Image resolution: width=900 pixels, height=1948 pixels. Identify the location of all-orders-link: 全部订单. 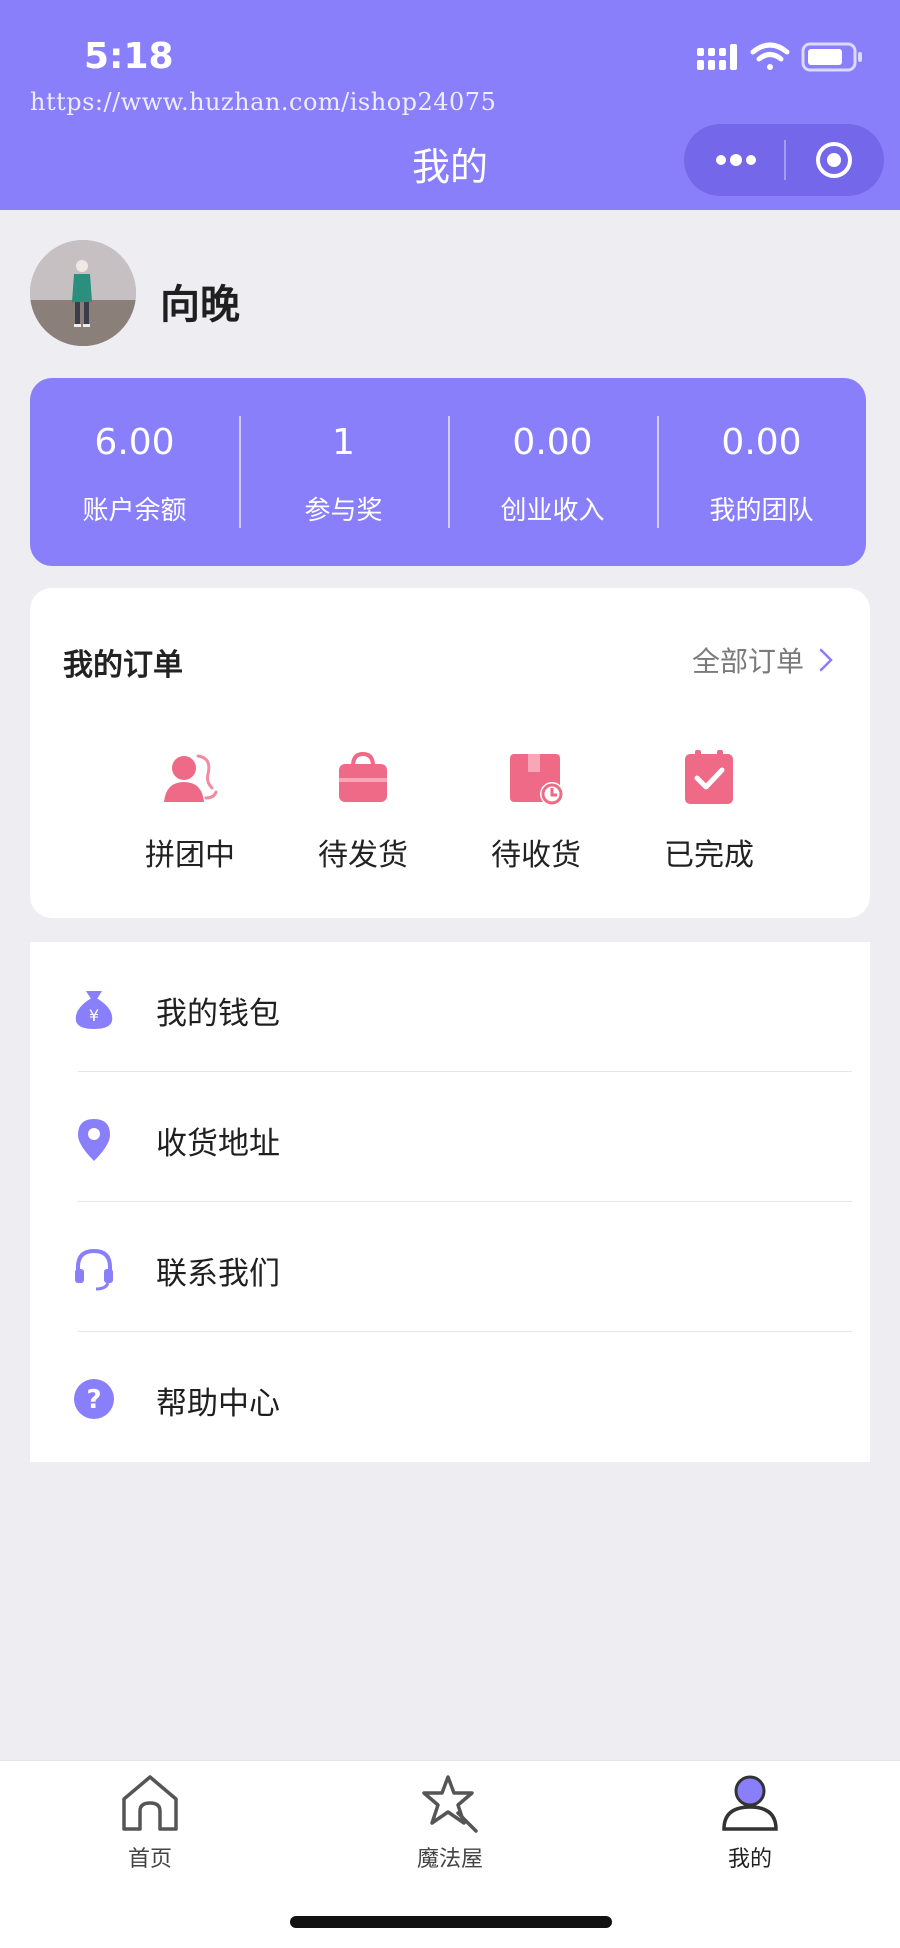
(763, 660).